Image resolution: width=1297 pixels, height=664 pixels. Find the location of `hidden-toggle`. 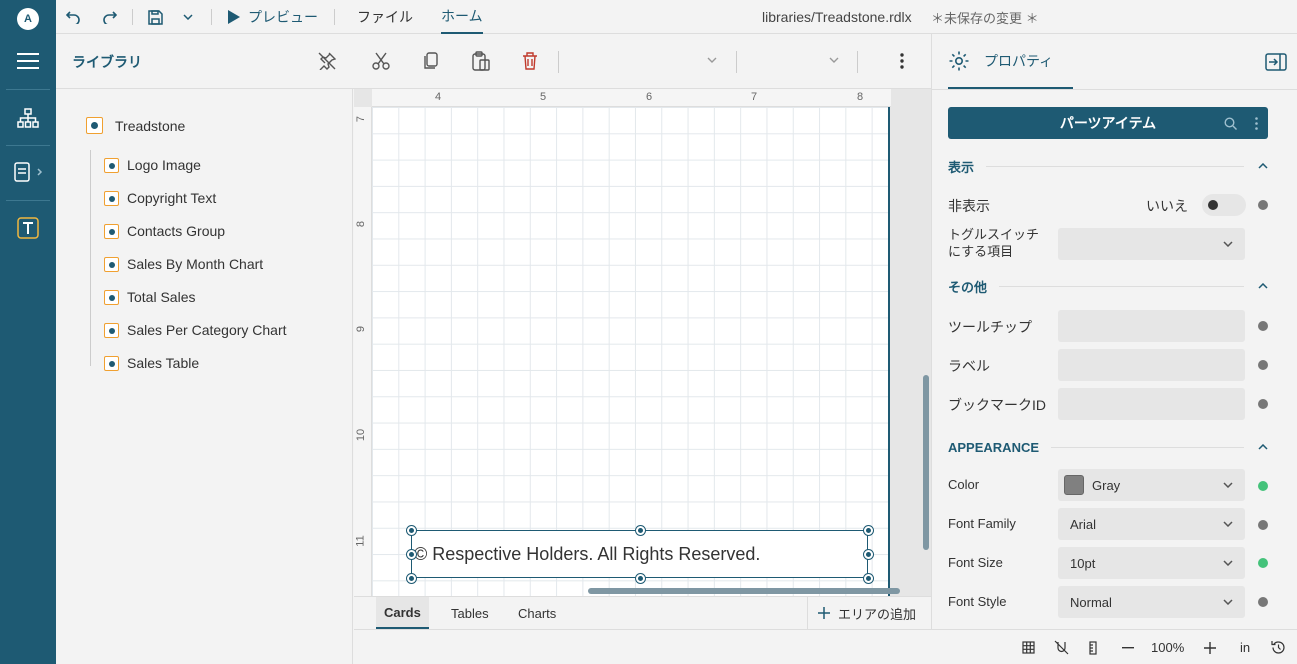

hidden-toggle is located at coordinates (1224, 205).